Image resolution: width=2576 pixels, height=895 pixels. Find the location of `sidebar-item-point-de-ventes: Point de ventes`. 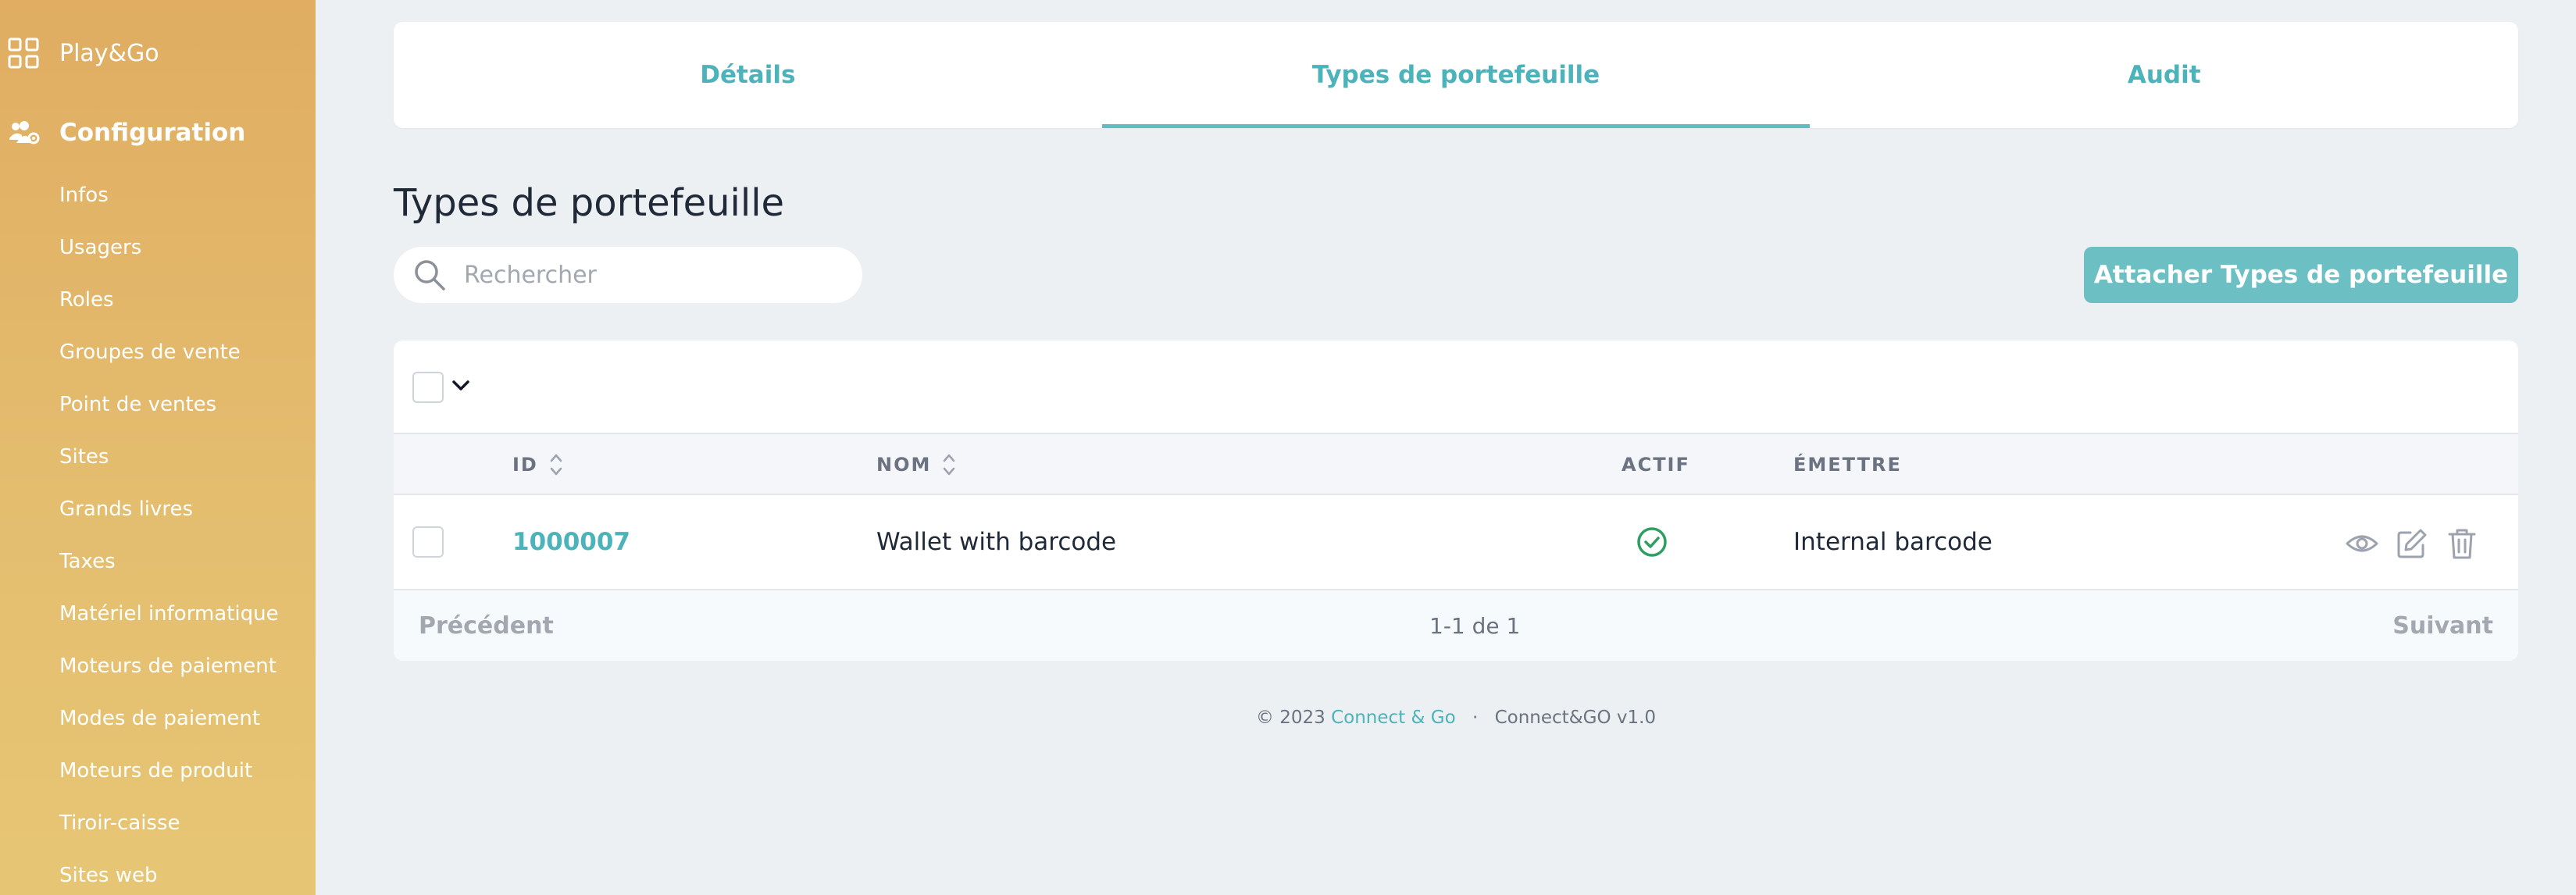

sidebar-item-point-de-ventes: Point de ventes is located at coordinates (169, 404).